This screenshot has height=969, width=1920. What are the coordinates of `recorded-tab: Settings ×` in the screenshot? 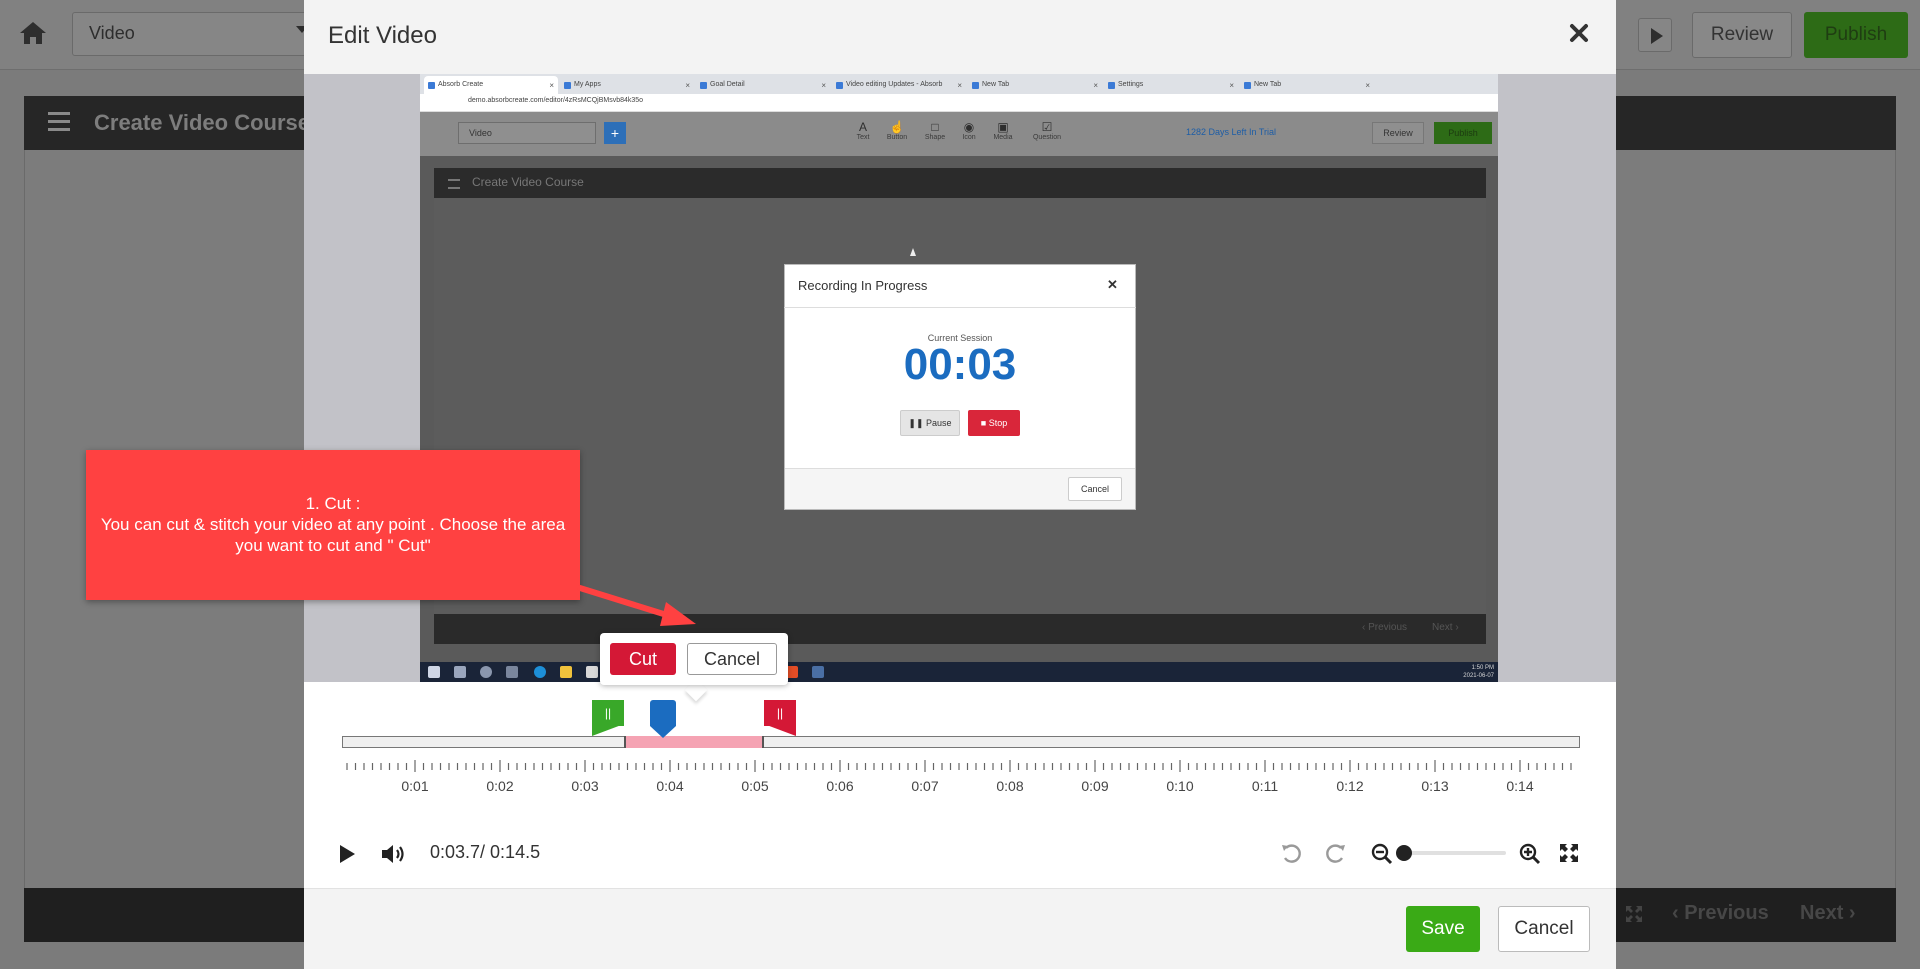 It's located at (1171, 85).